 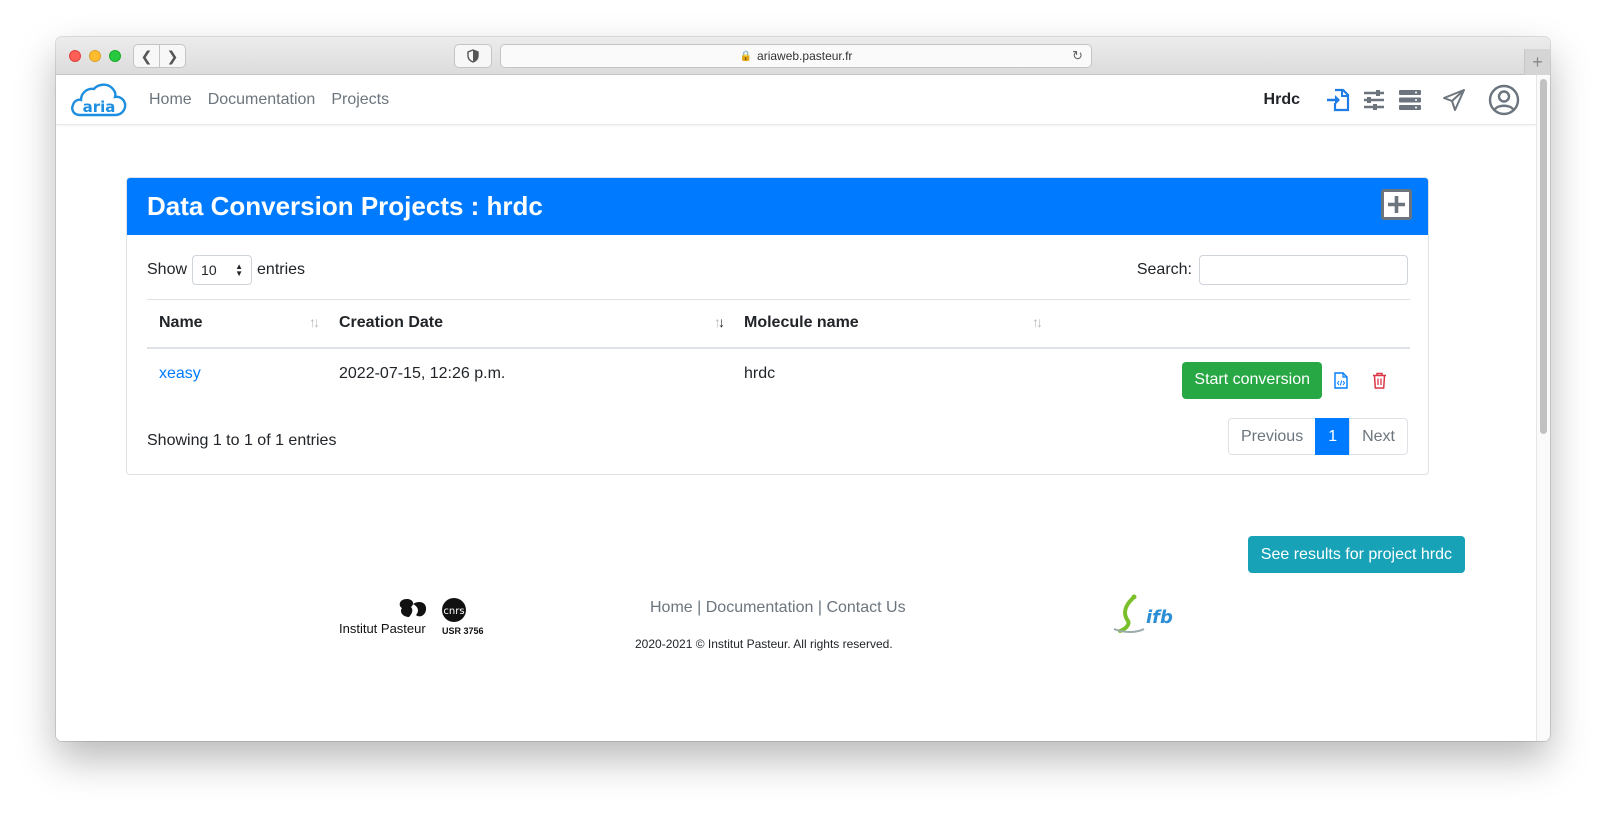 I want to click on pagination: Previous 1 Next, so click(x=1317, y=436).